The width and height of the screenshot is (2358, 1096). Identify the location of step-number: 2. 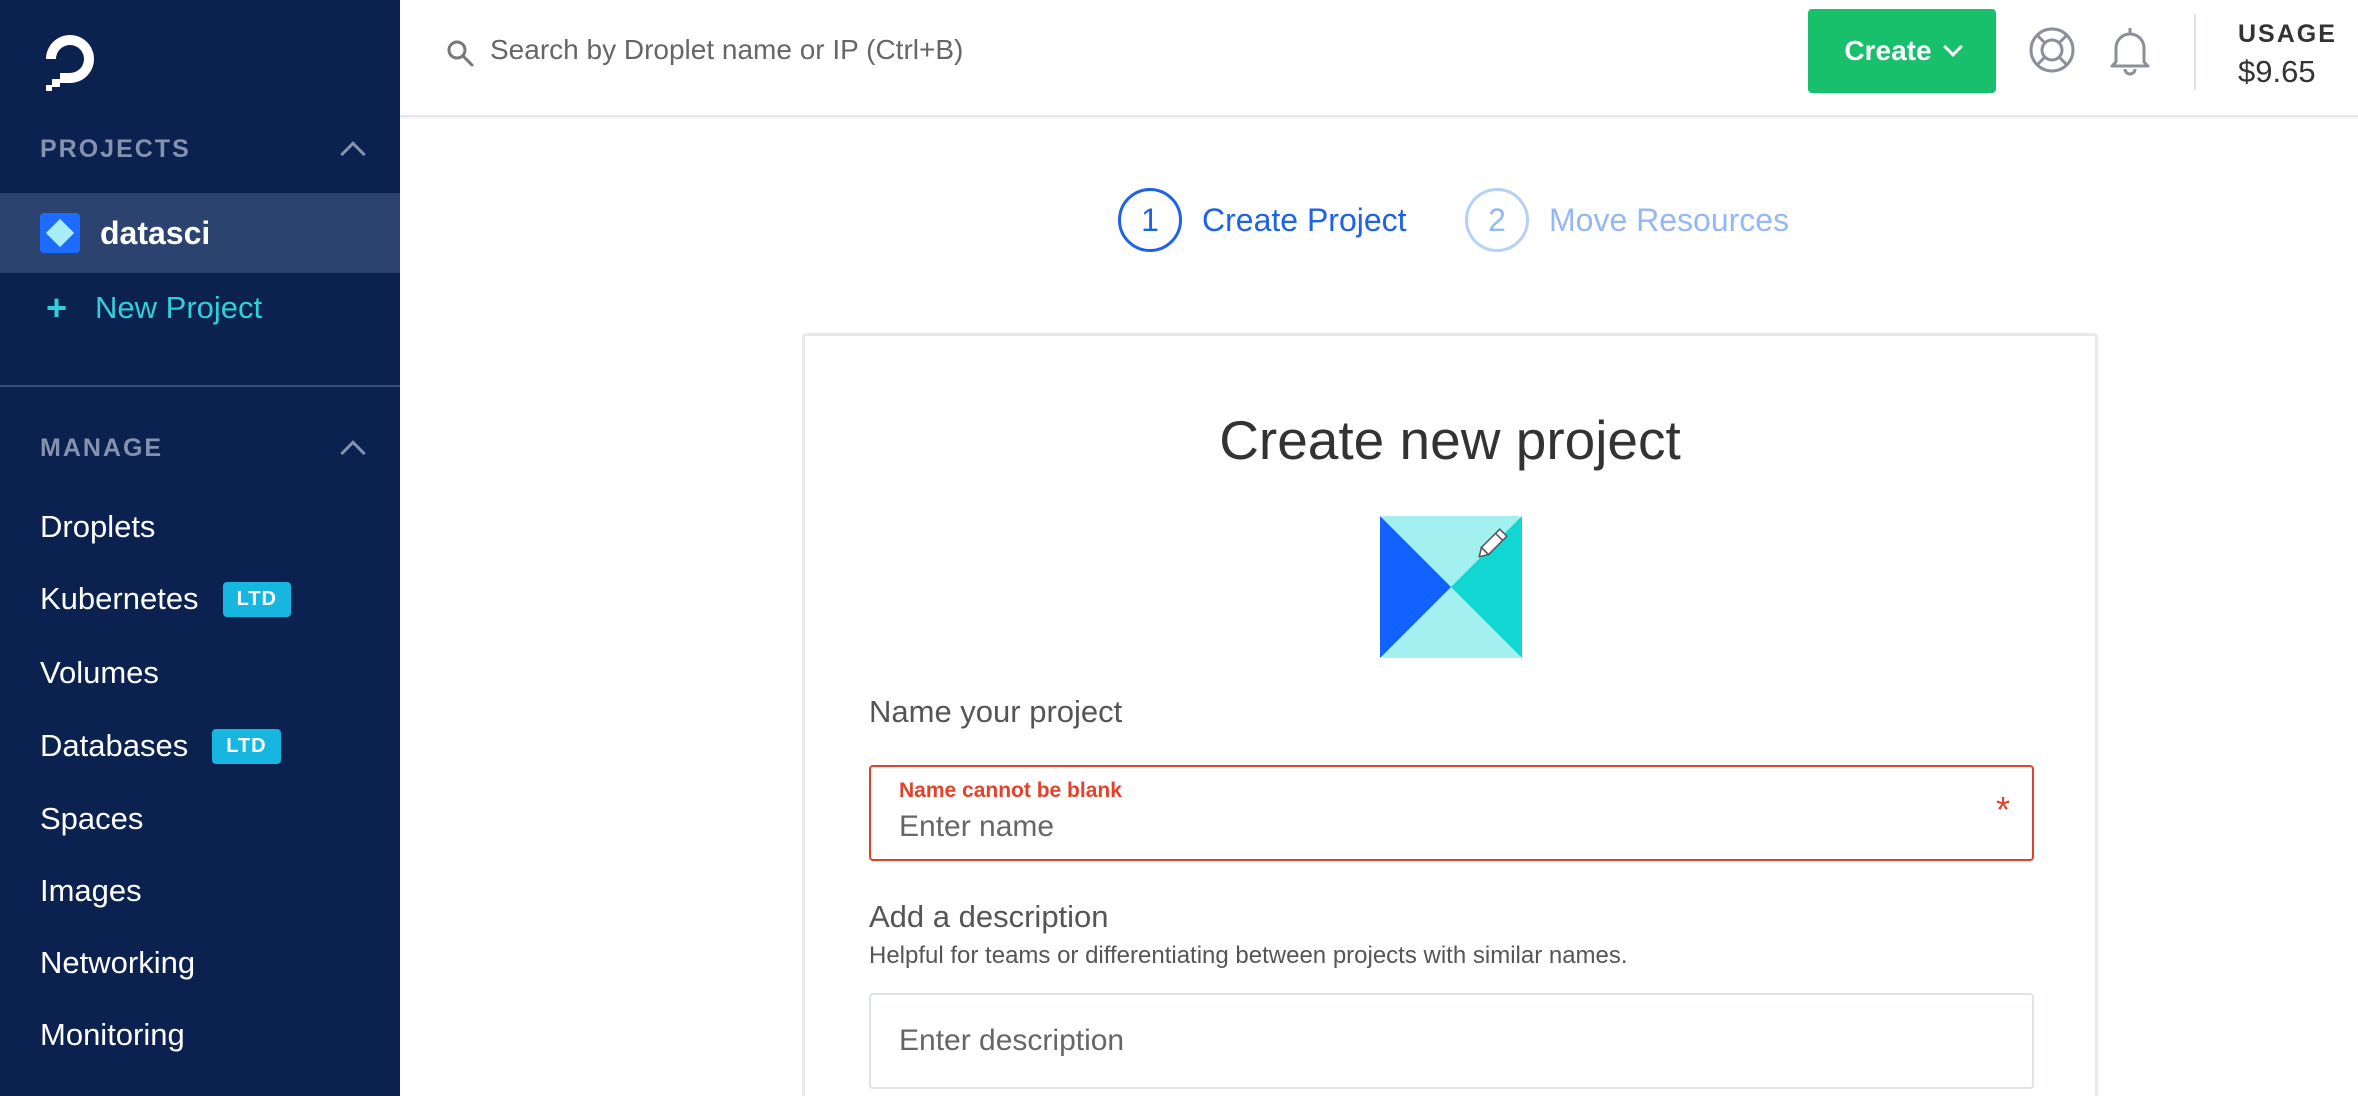
(1497, 220).